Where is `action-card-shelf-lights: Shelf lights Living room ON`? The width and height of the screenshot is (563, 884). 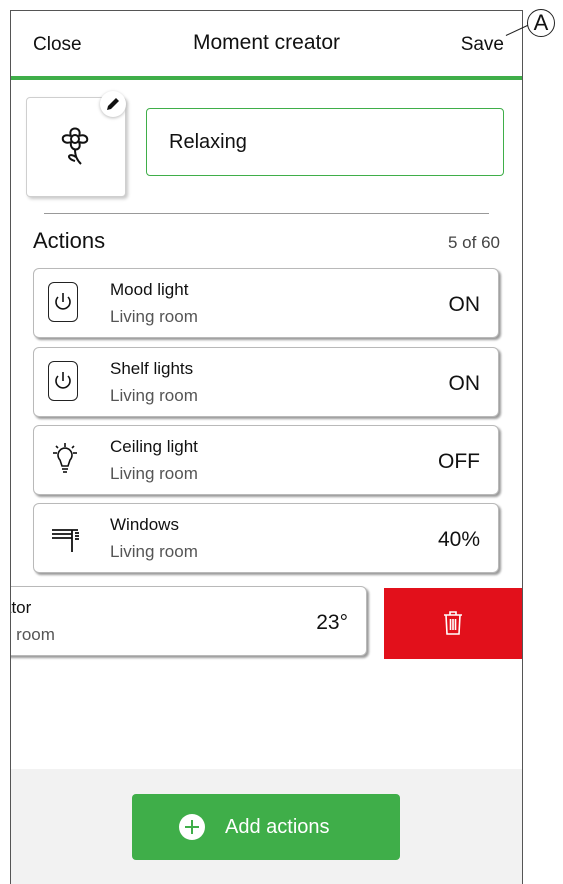 action-card-shelf-lights: Shelf lights Living room ON is located at coordinates (266, 382).